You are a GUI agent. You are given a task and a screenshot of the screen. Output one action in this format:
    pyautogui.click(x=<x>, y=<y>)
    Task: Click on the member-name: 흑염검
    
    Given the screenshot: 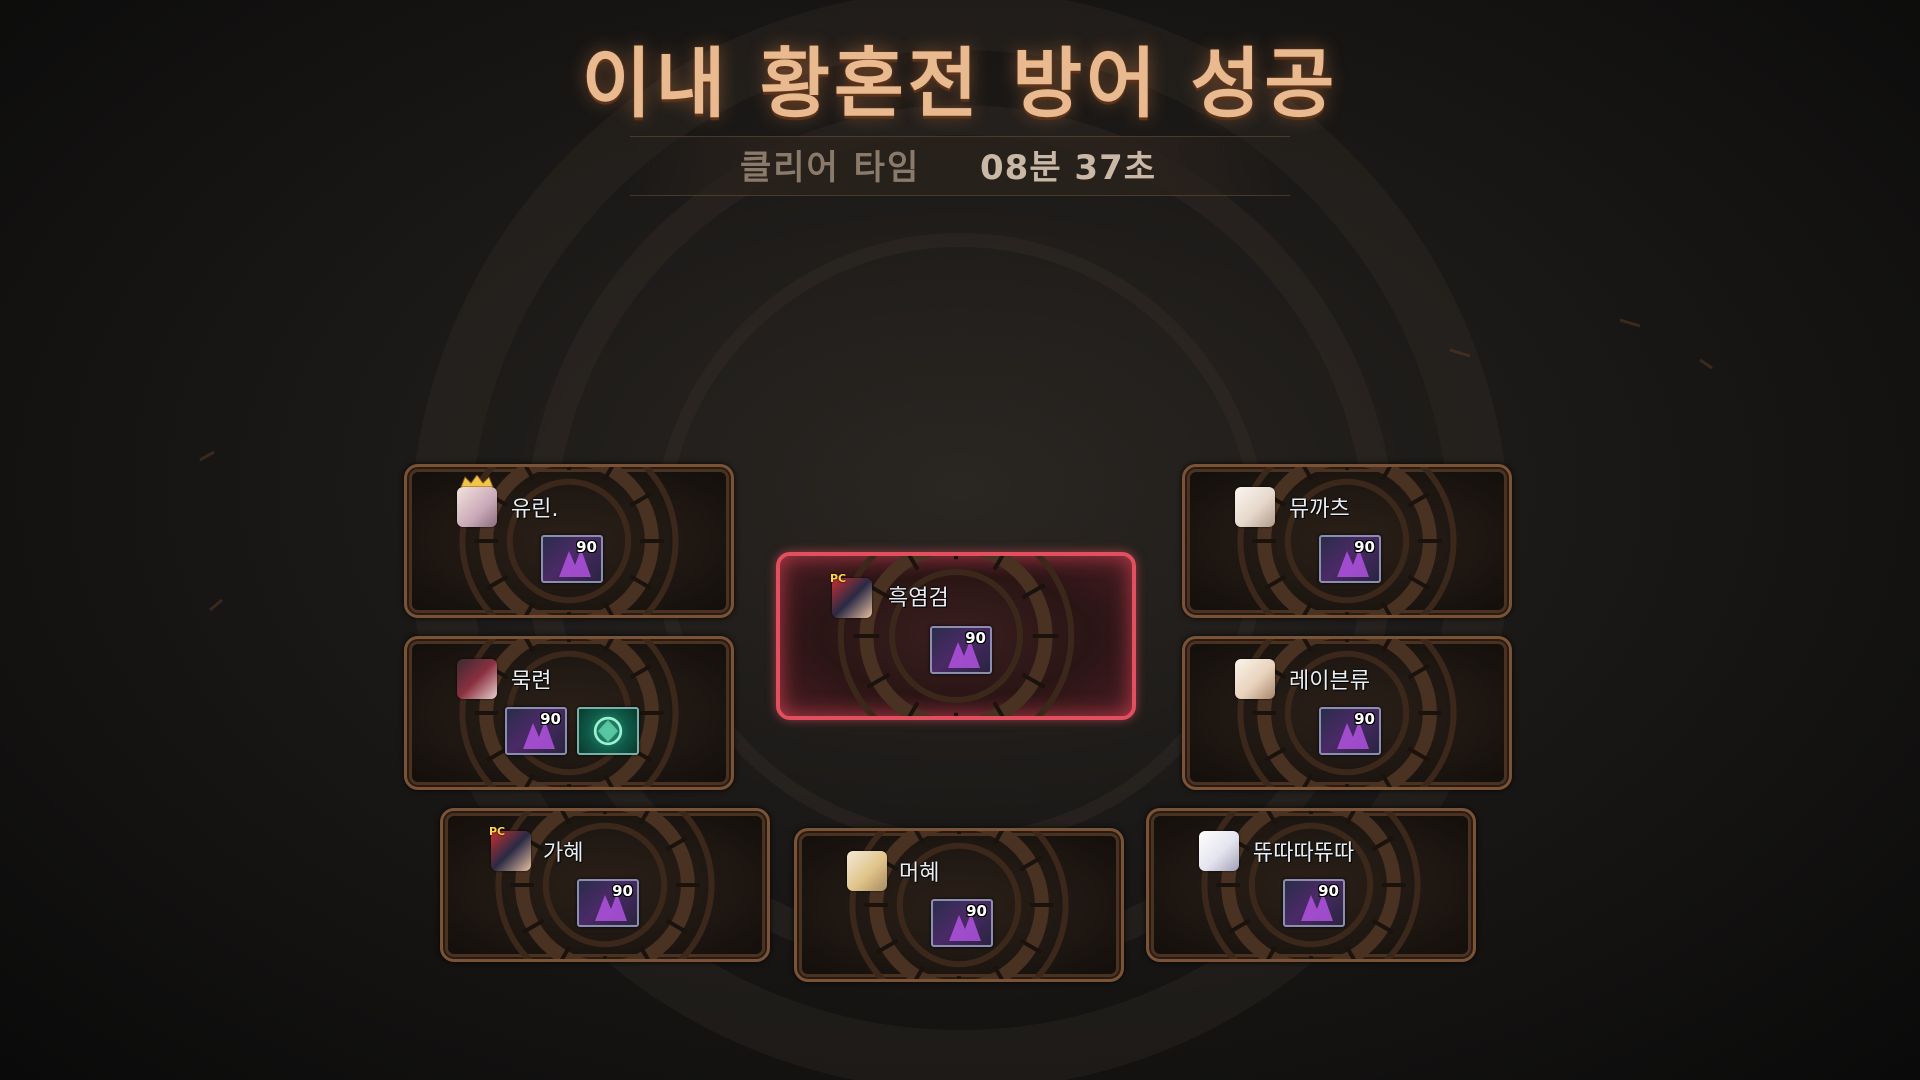 What is the action you would take?
    pyautogui.click(x=918, y=598)
    